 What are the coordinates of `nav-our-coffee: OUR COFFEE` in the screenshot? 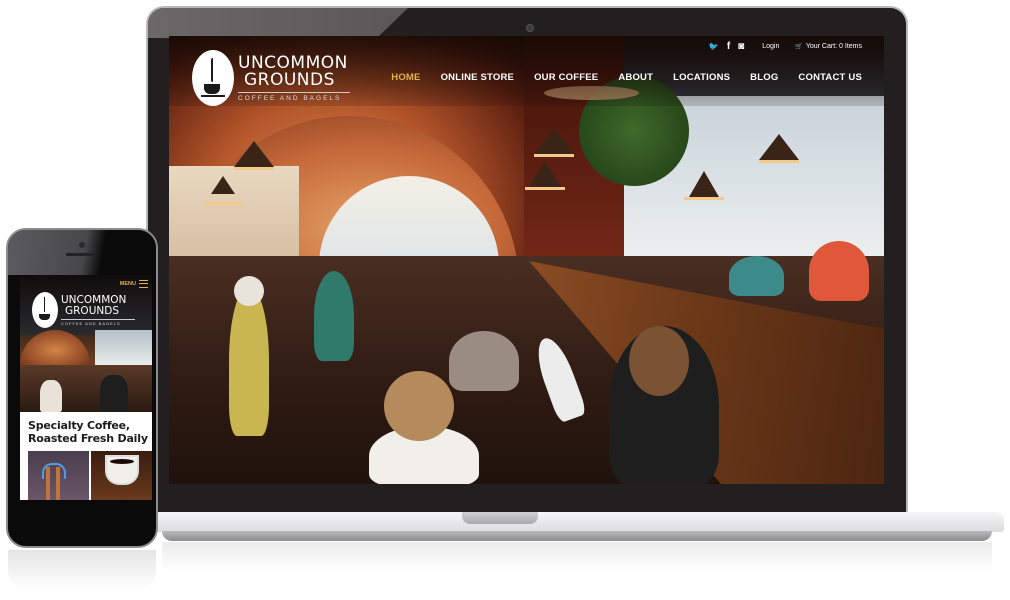 It's located at (566, 77).